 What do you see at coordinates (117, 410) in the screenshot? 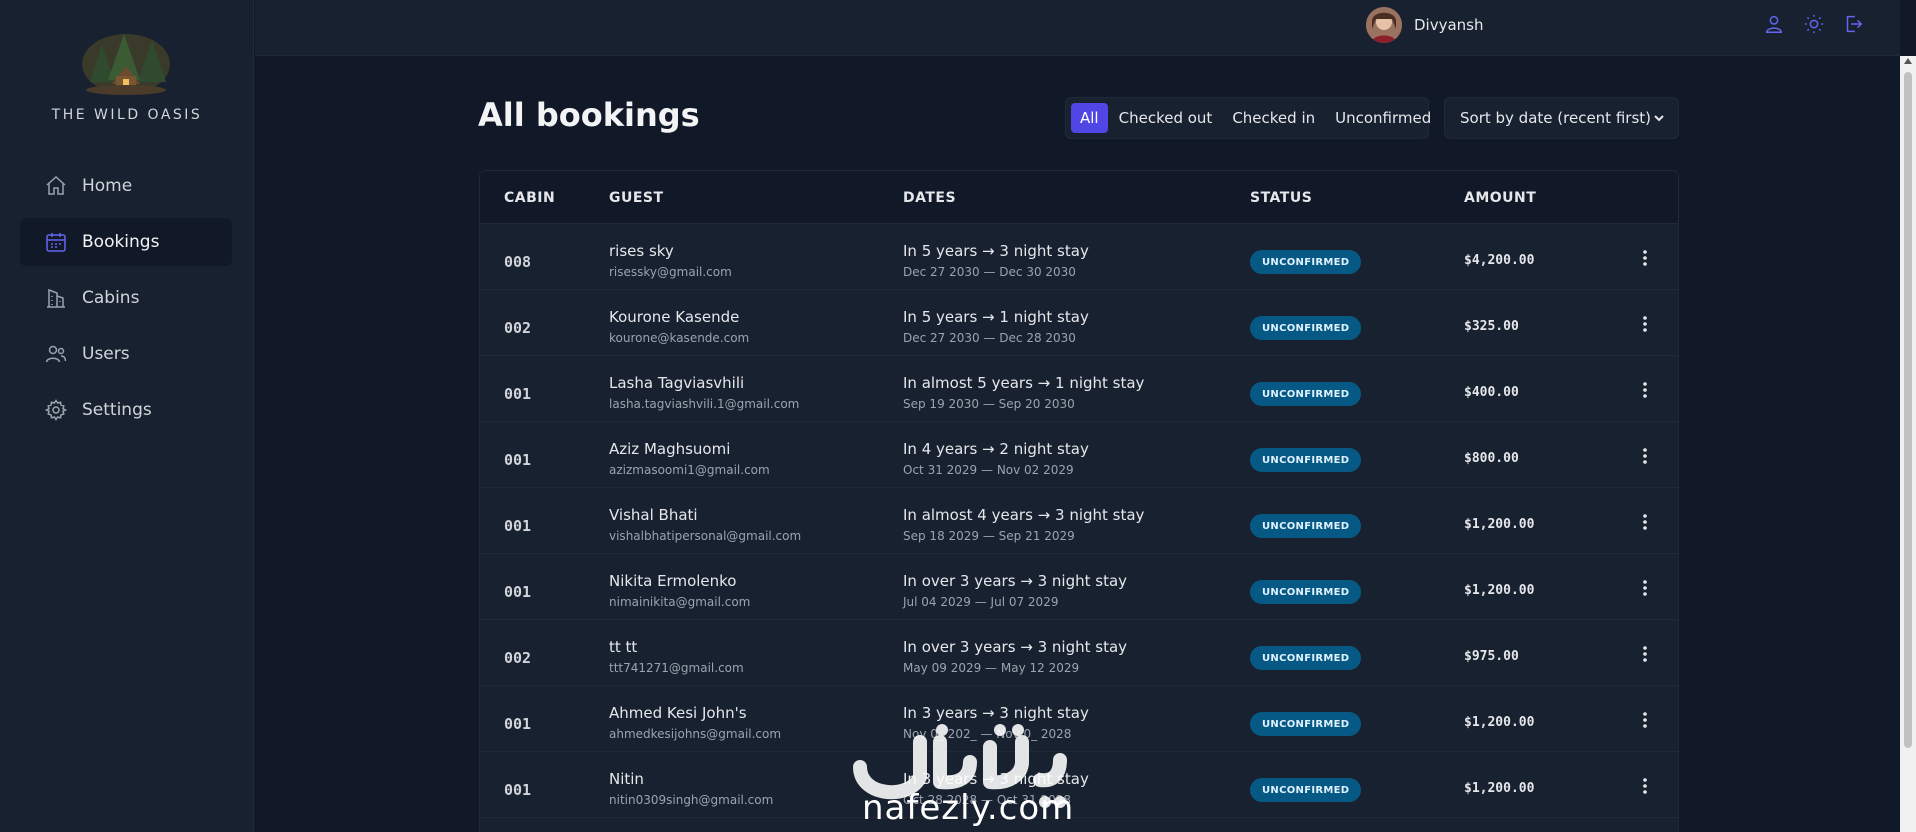
I see `sidebar-item-label: Settings` at bounding box center [117, 410].